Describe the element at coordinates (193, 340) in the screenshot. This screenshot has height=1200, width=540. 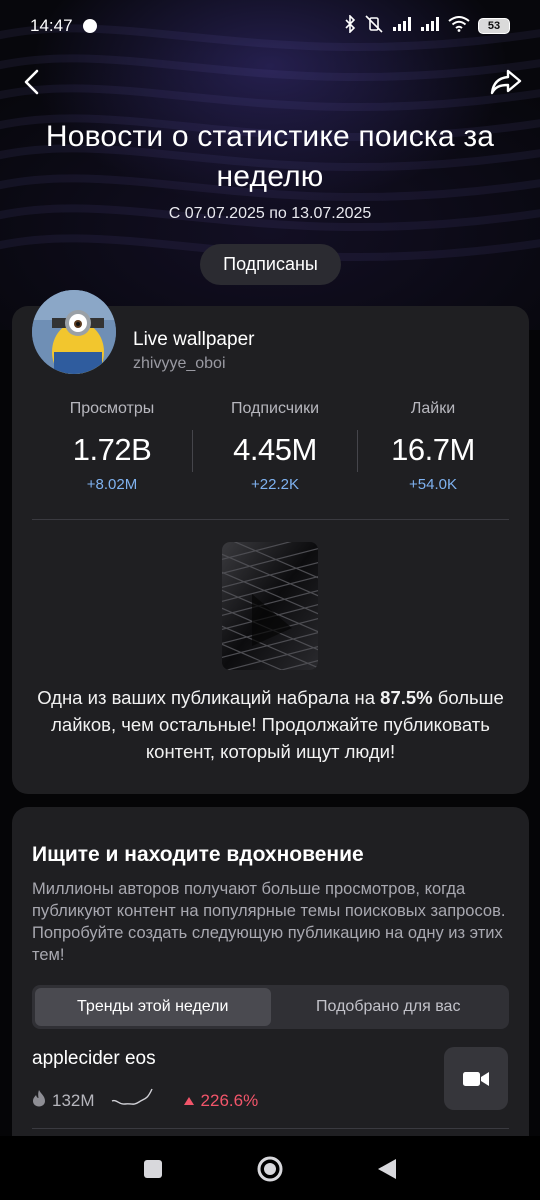
I see `profile-name: Live wallpaper` at that location.